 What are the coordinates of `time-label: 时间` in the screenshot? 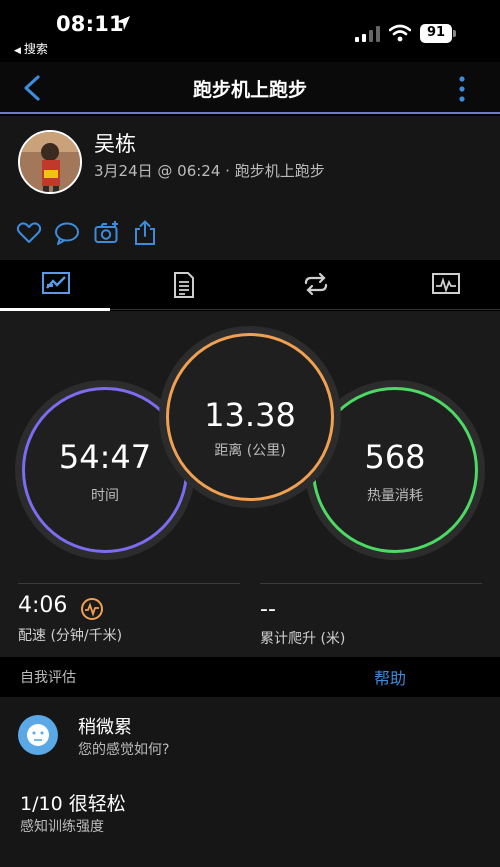 It's located at (105, 496).